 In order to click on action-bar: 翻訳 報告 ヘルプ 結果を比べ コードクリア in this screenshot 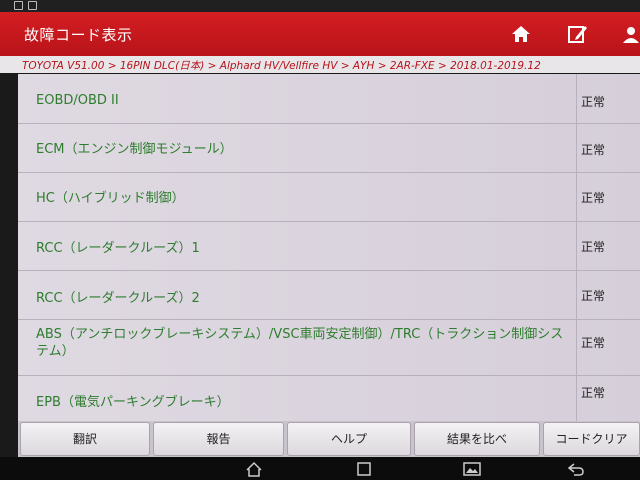, I will do `click(329, 439)`.